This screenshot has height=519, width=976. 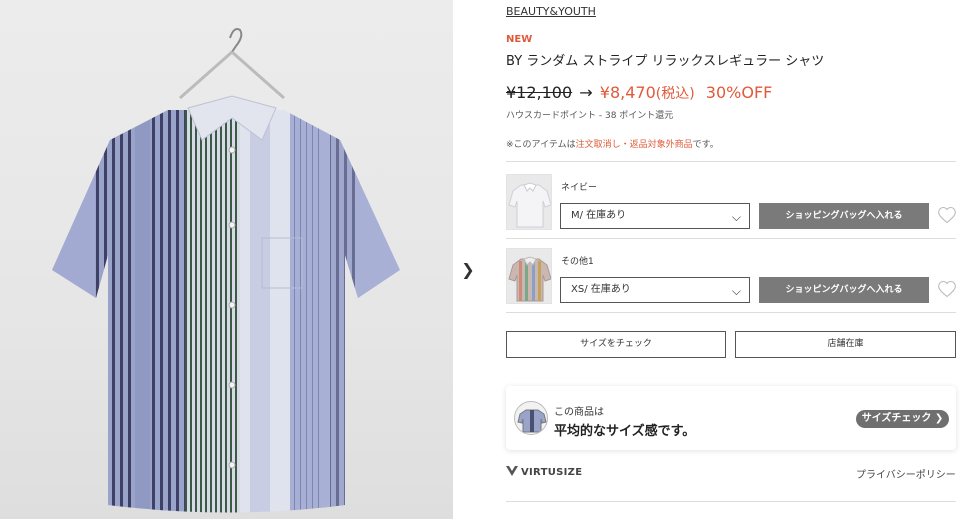 I want to click on next-image-chevron-right-icon: ❯, so click(x=468, y=270).